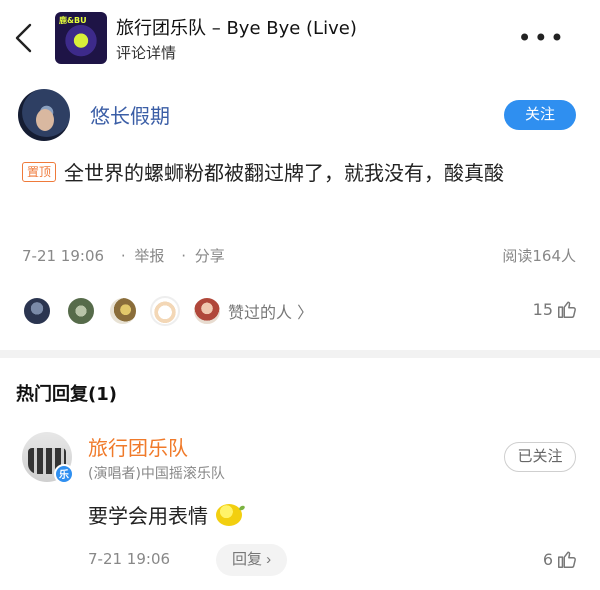 This screenshot has width=600, height=590. I want to click on reply-like-count: 6, so click(547, 559).